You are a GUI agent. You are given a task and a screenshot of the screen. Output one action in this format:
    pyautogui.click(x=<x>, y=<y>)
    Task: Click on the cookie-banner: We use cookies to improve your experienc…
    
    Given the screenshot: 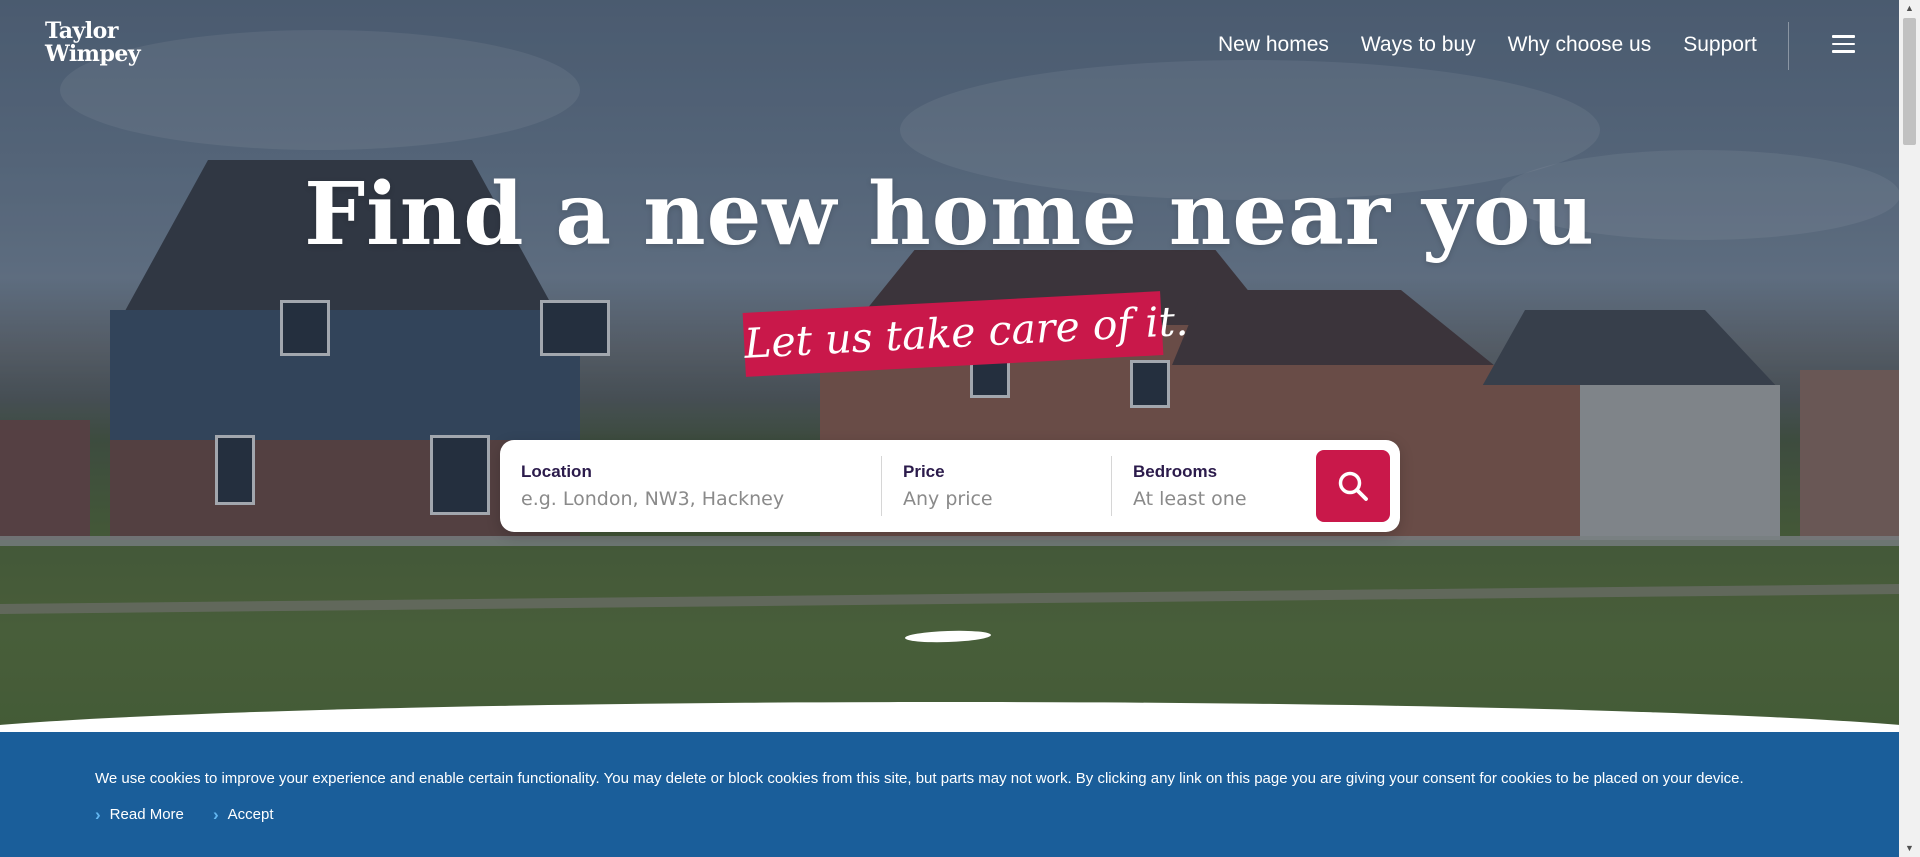 What is the action you would take?
    pyautogui.click(x=949, y=794)
    